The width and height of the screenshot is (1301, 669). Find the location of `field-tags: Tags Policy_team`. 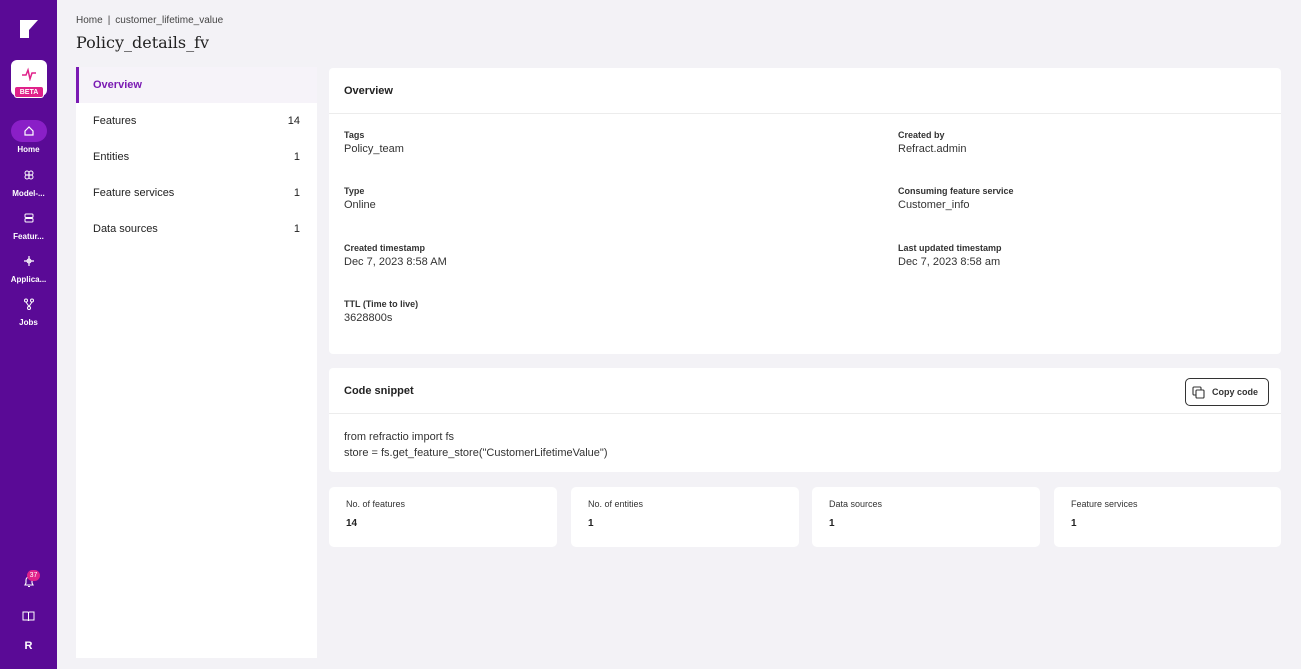

field-tags: Tags Policy_team is located at coordinates (374, 142).